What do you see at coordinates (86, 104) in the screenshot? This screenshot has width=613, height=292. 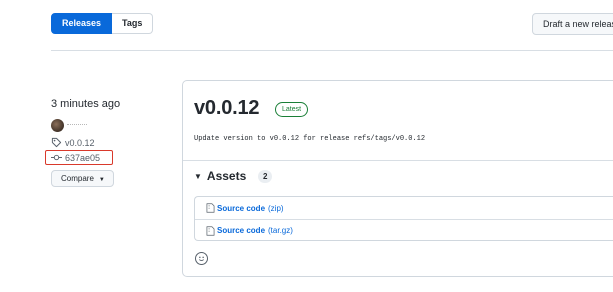 I see `release-time: 3 minutes ago` at bounding box center [86, 104].